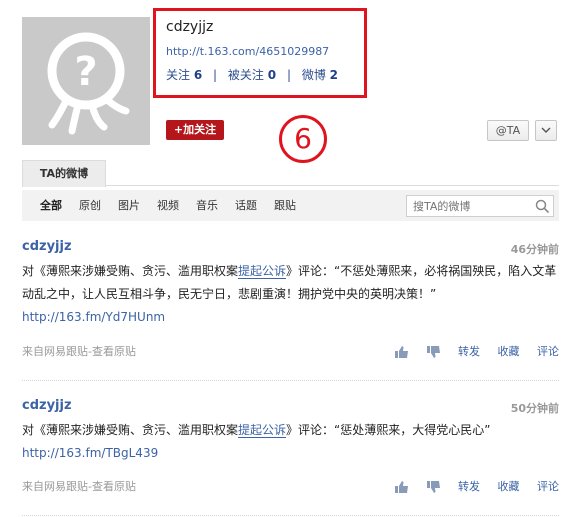  I want to click on step-number-annotation: 6, so click(303, 139).